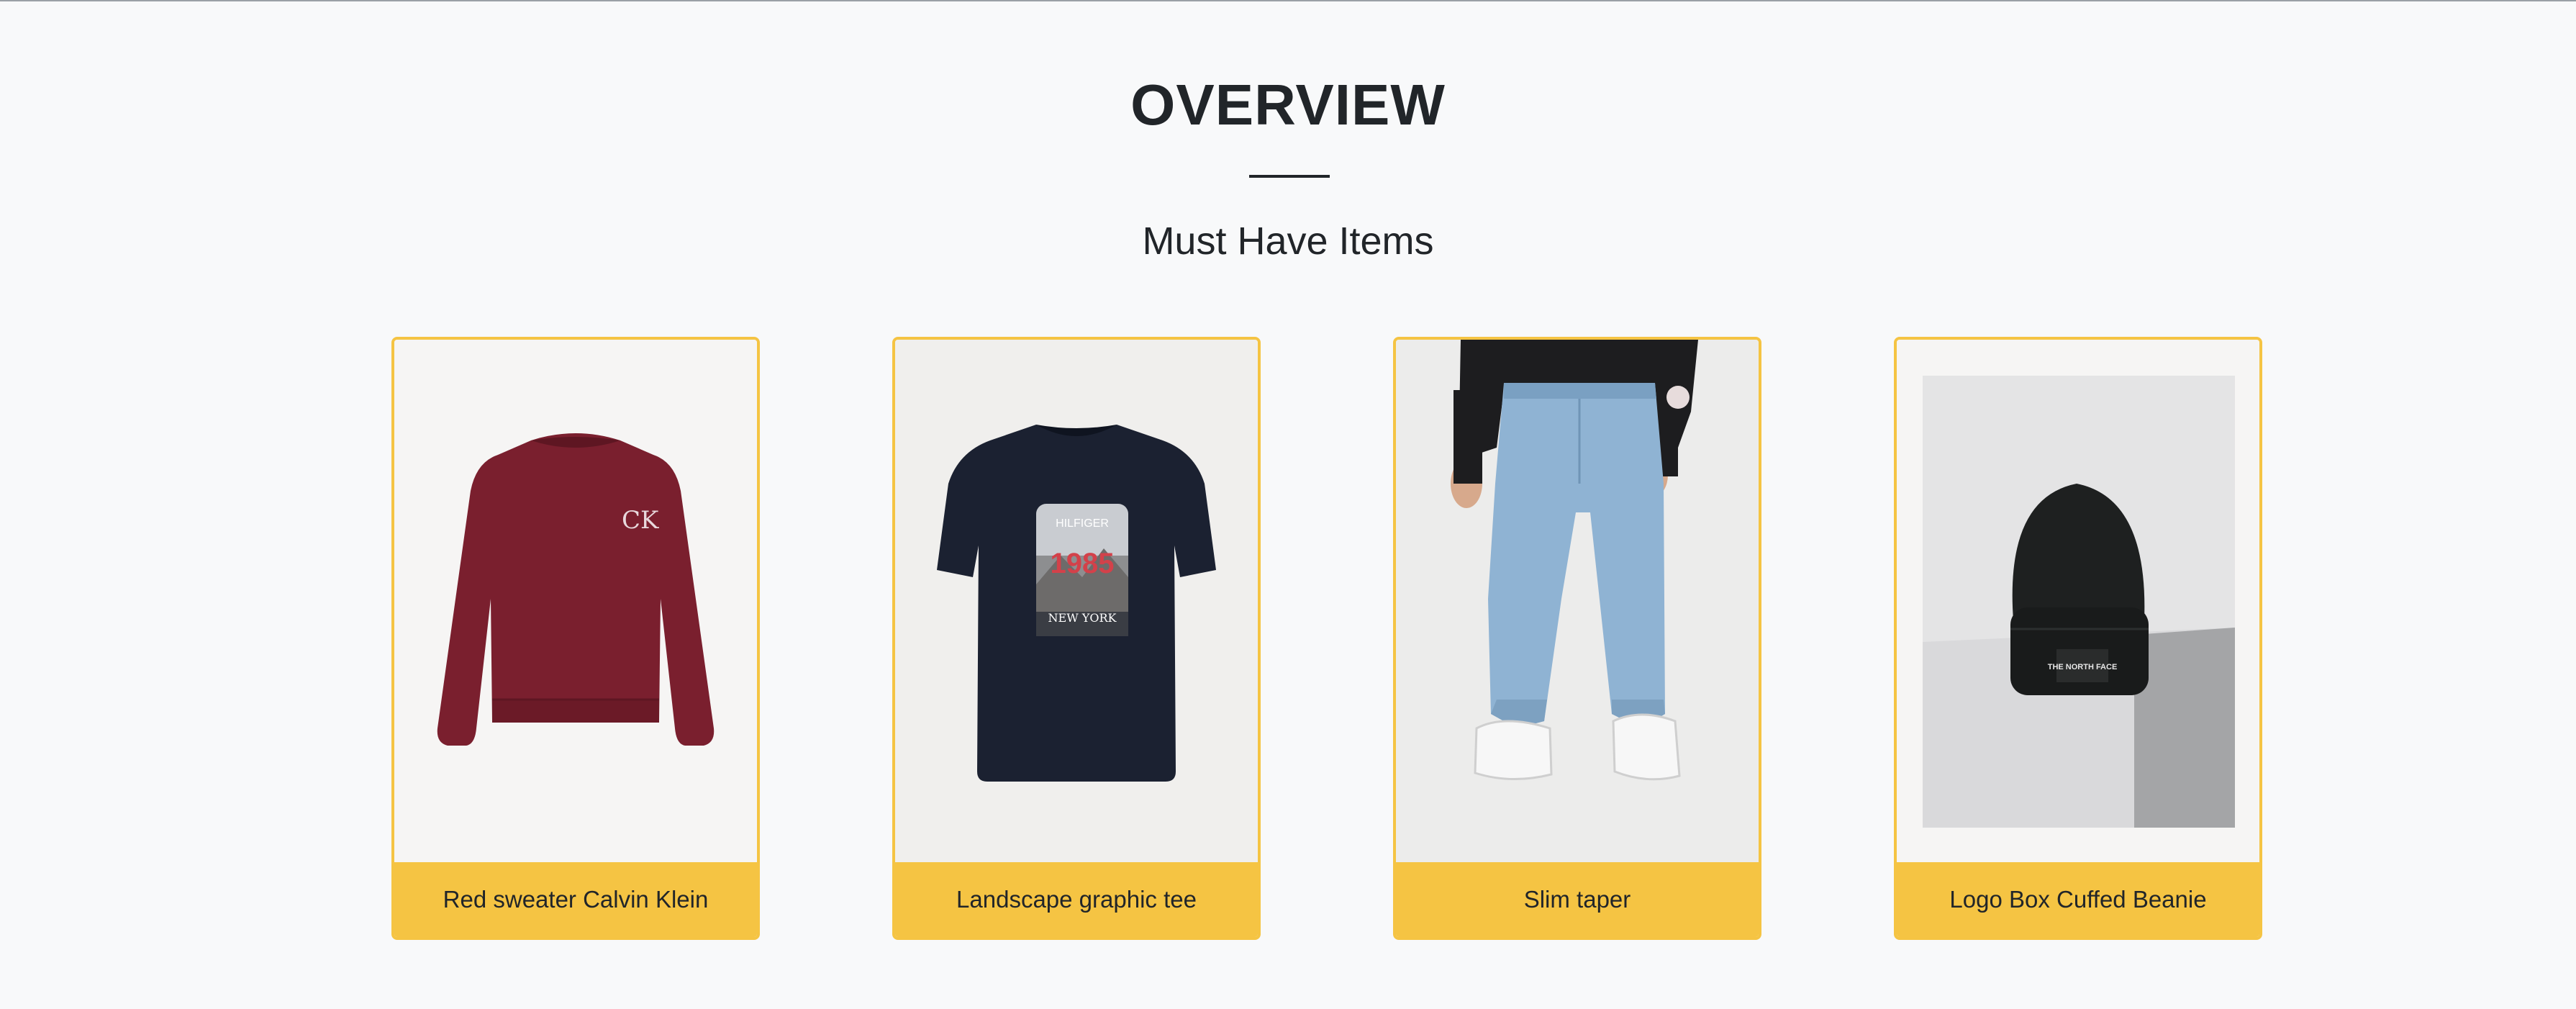 This screenshot has height=1009, width=2576. I want to click on sweater-photo: CK, so click(575, 602).